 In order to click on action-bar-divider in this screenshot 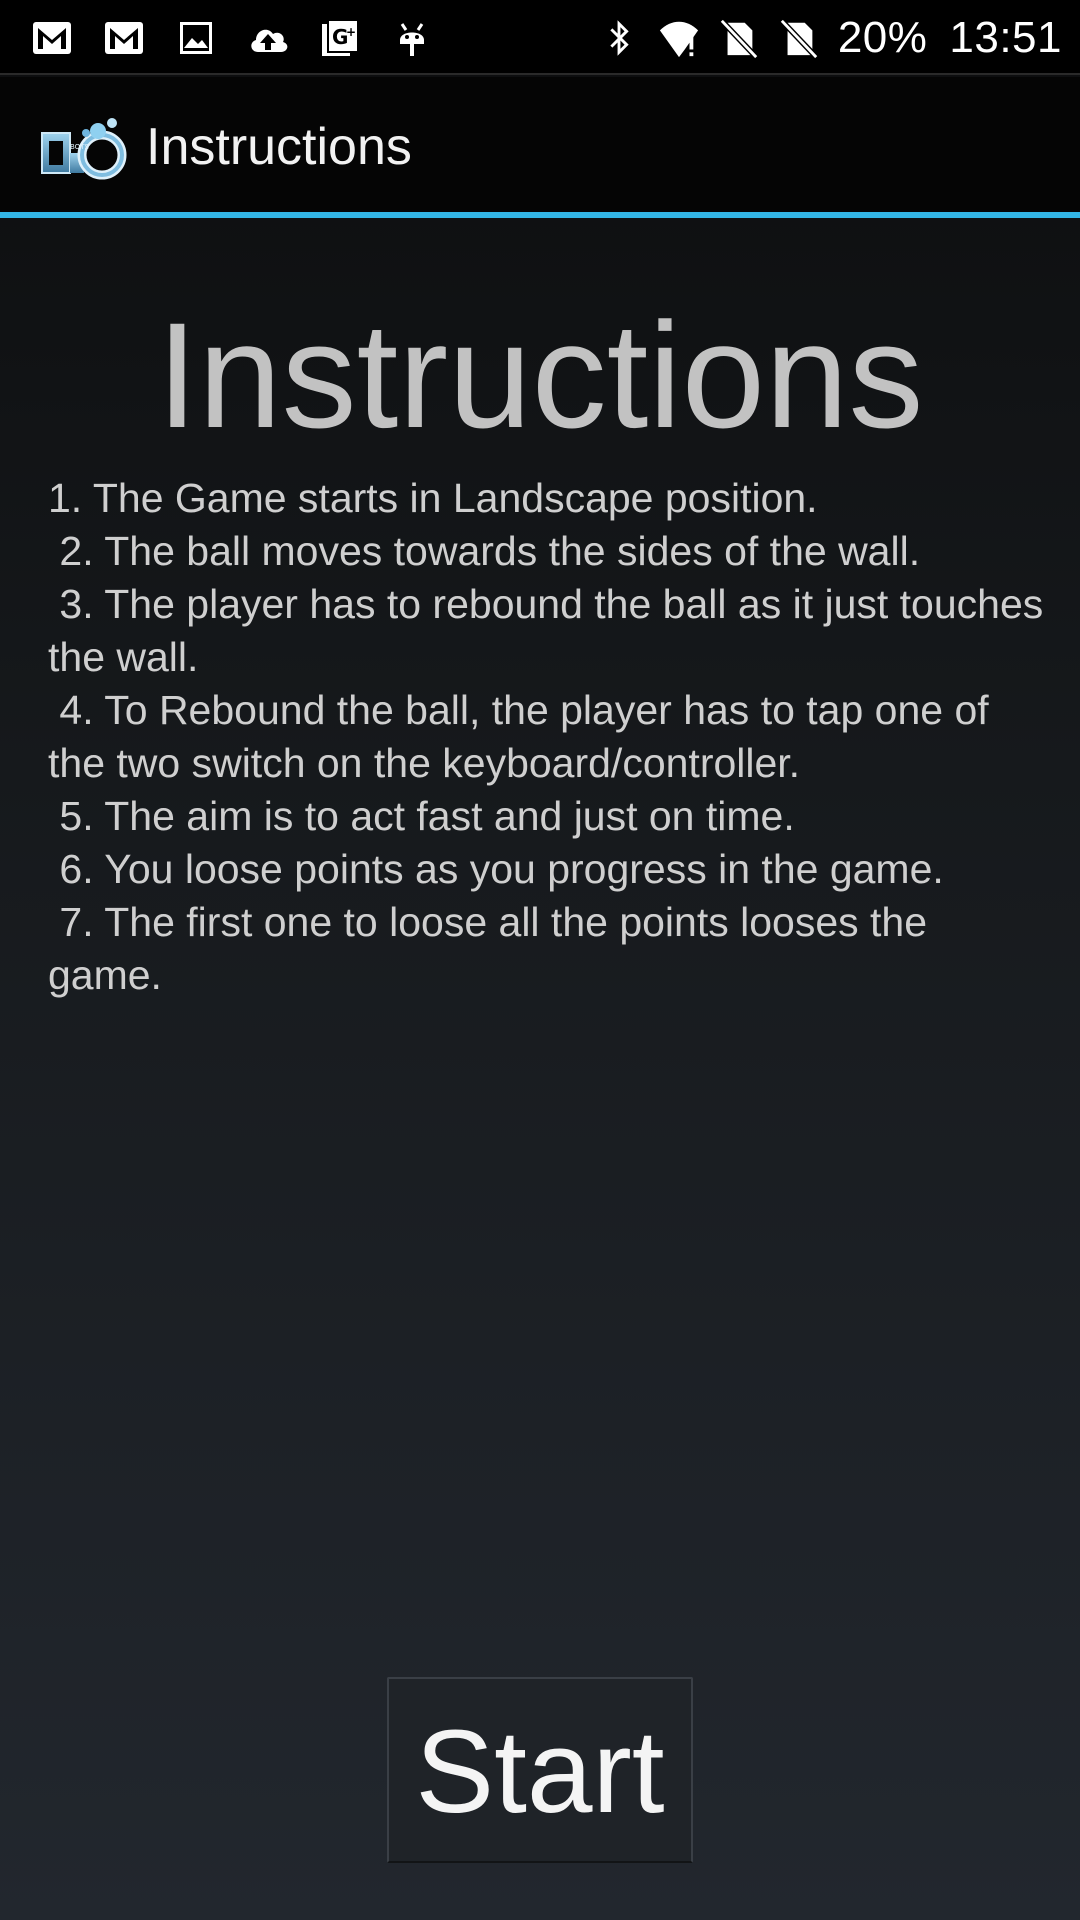, I will do `click(540, 215)`.